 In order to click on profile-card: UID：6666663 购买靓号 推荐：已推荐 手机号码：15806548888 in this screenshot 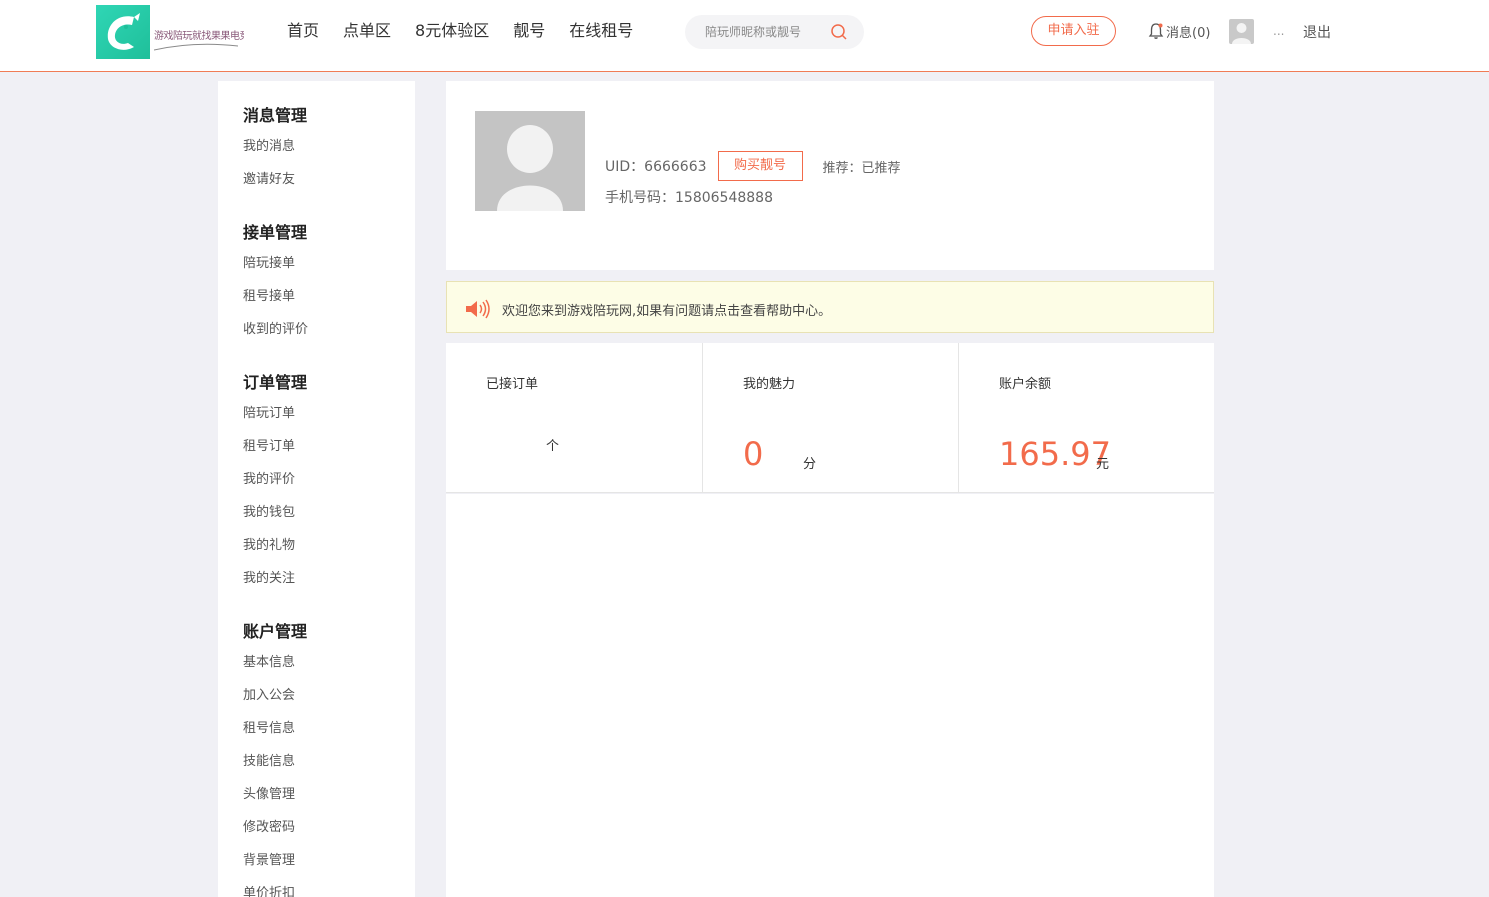, I will do `click(830, 175)`.